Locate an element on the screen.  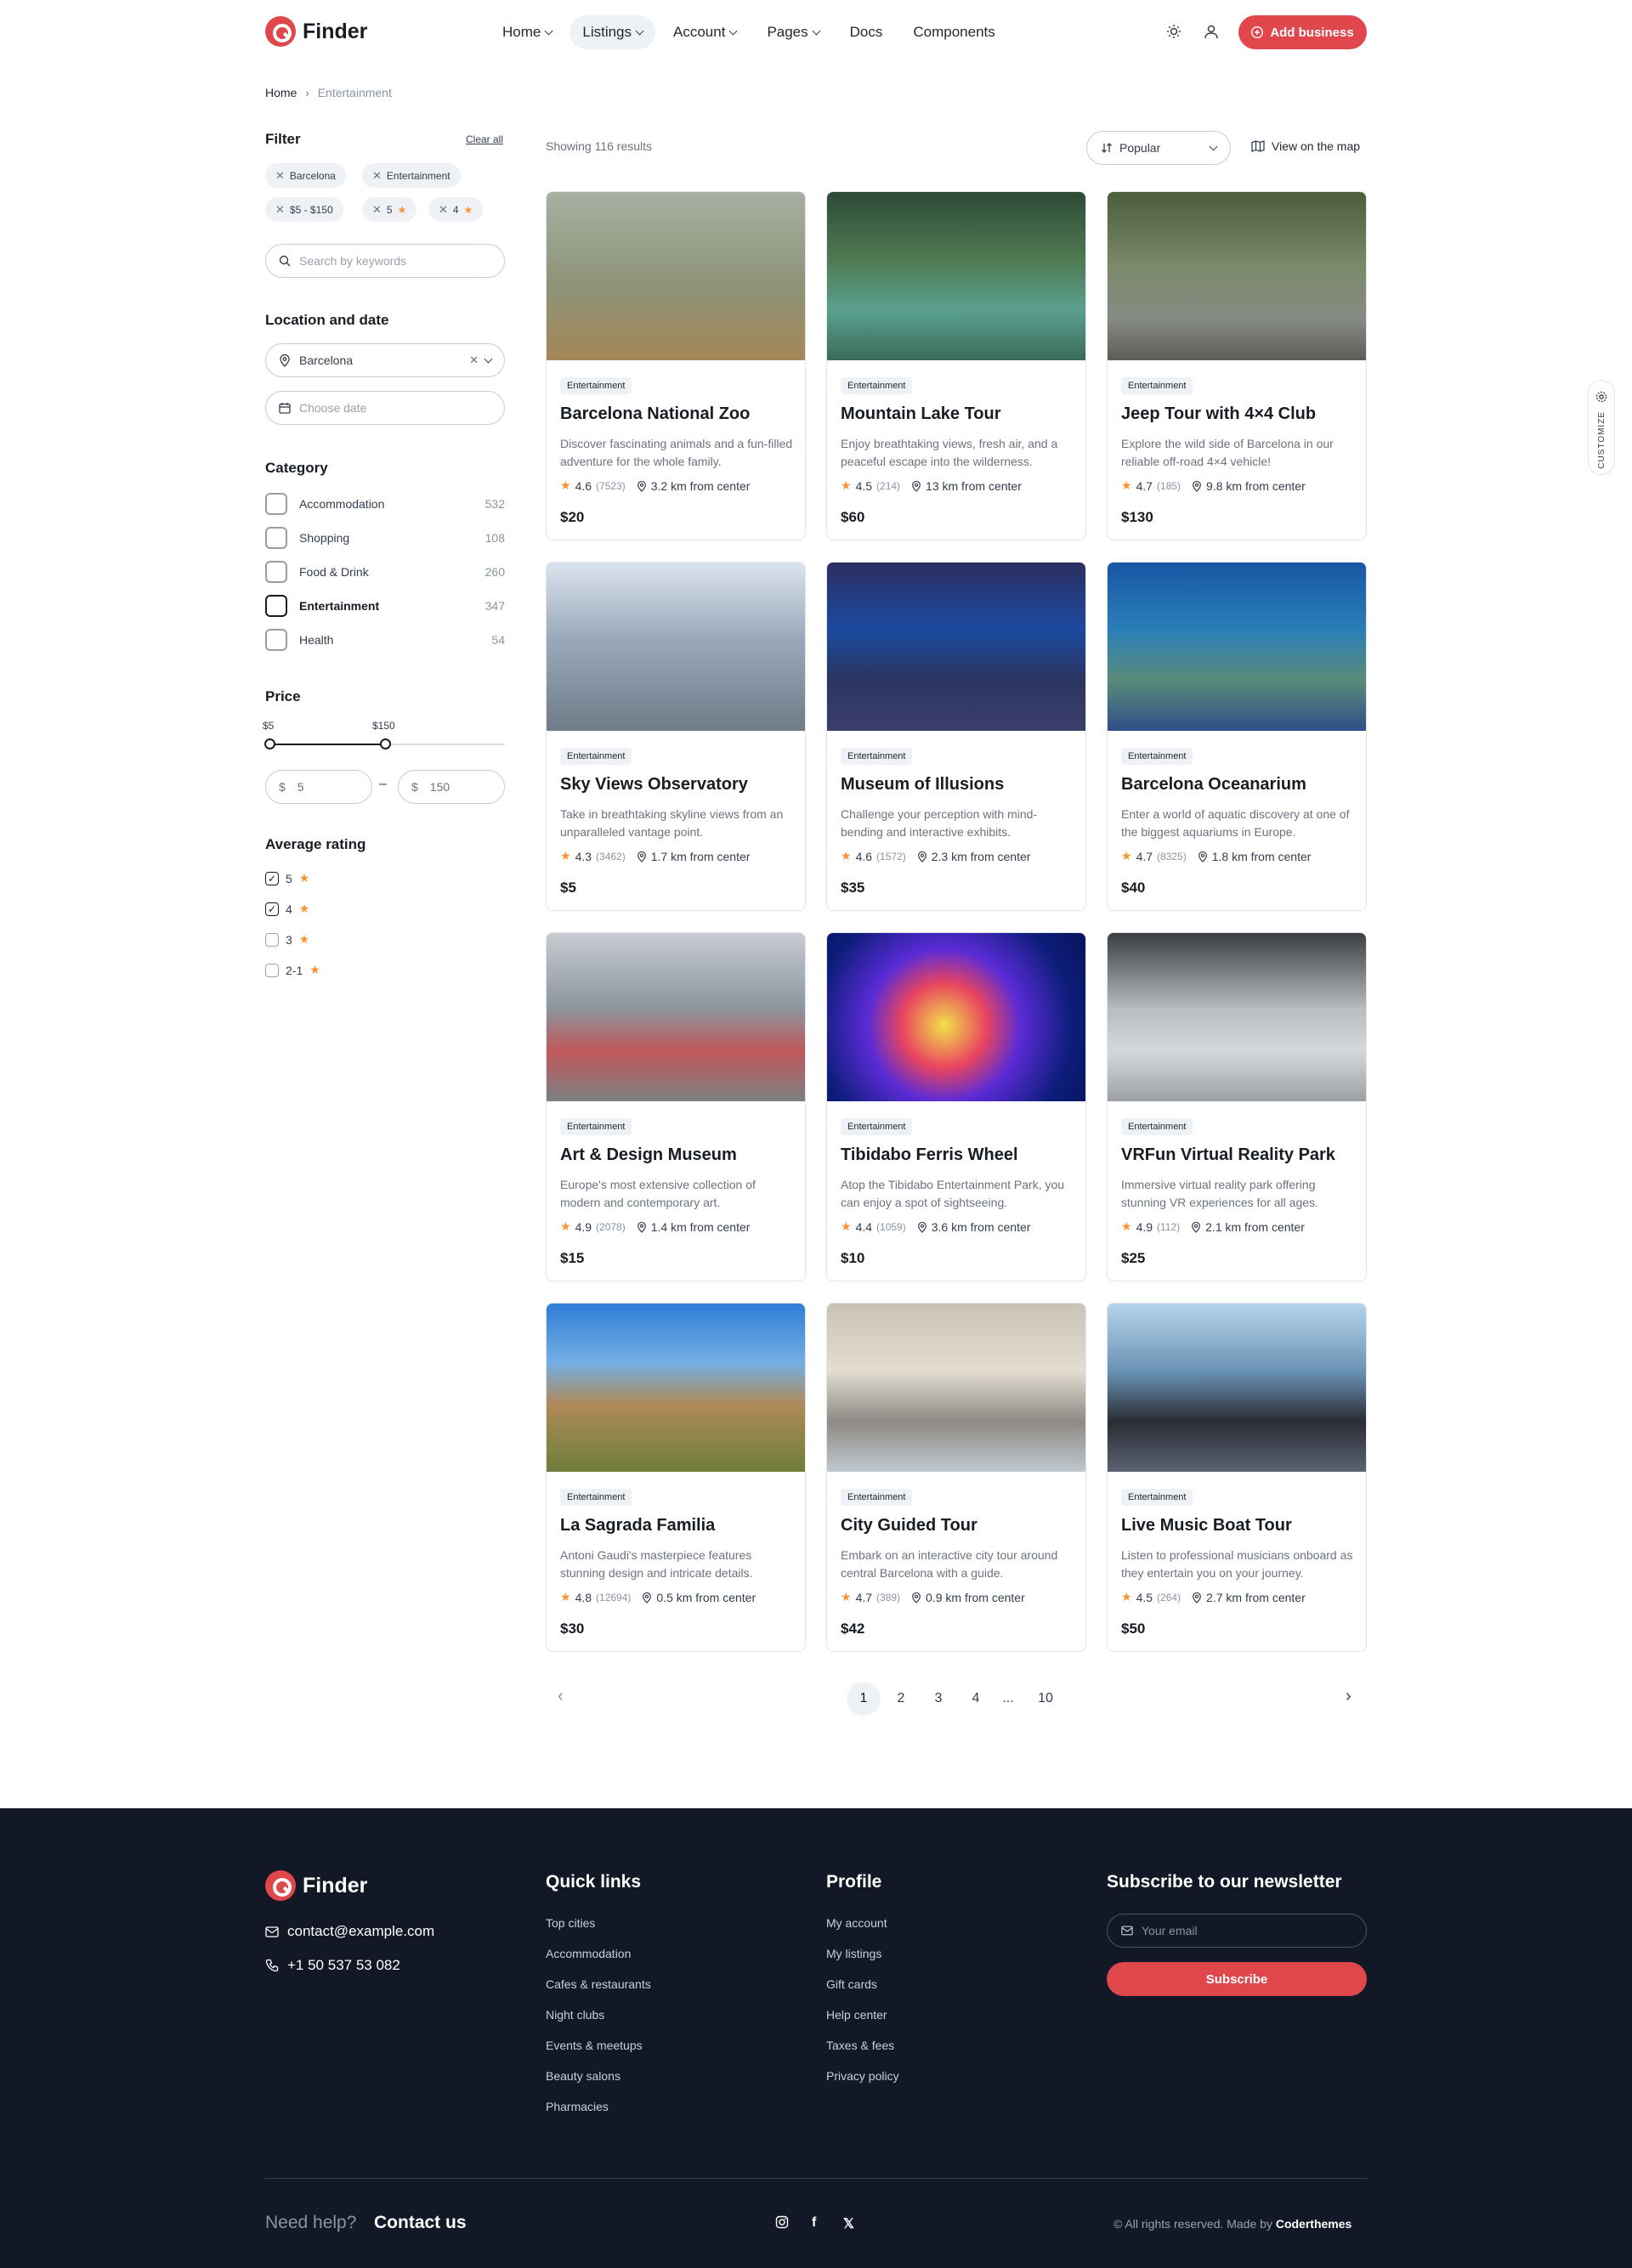
price-min-input: $5 is located at coordinates (318, 787).